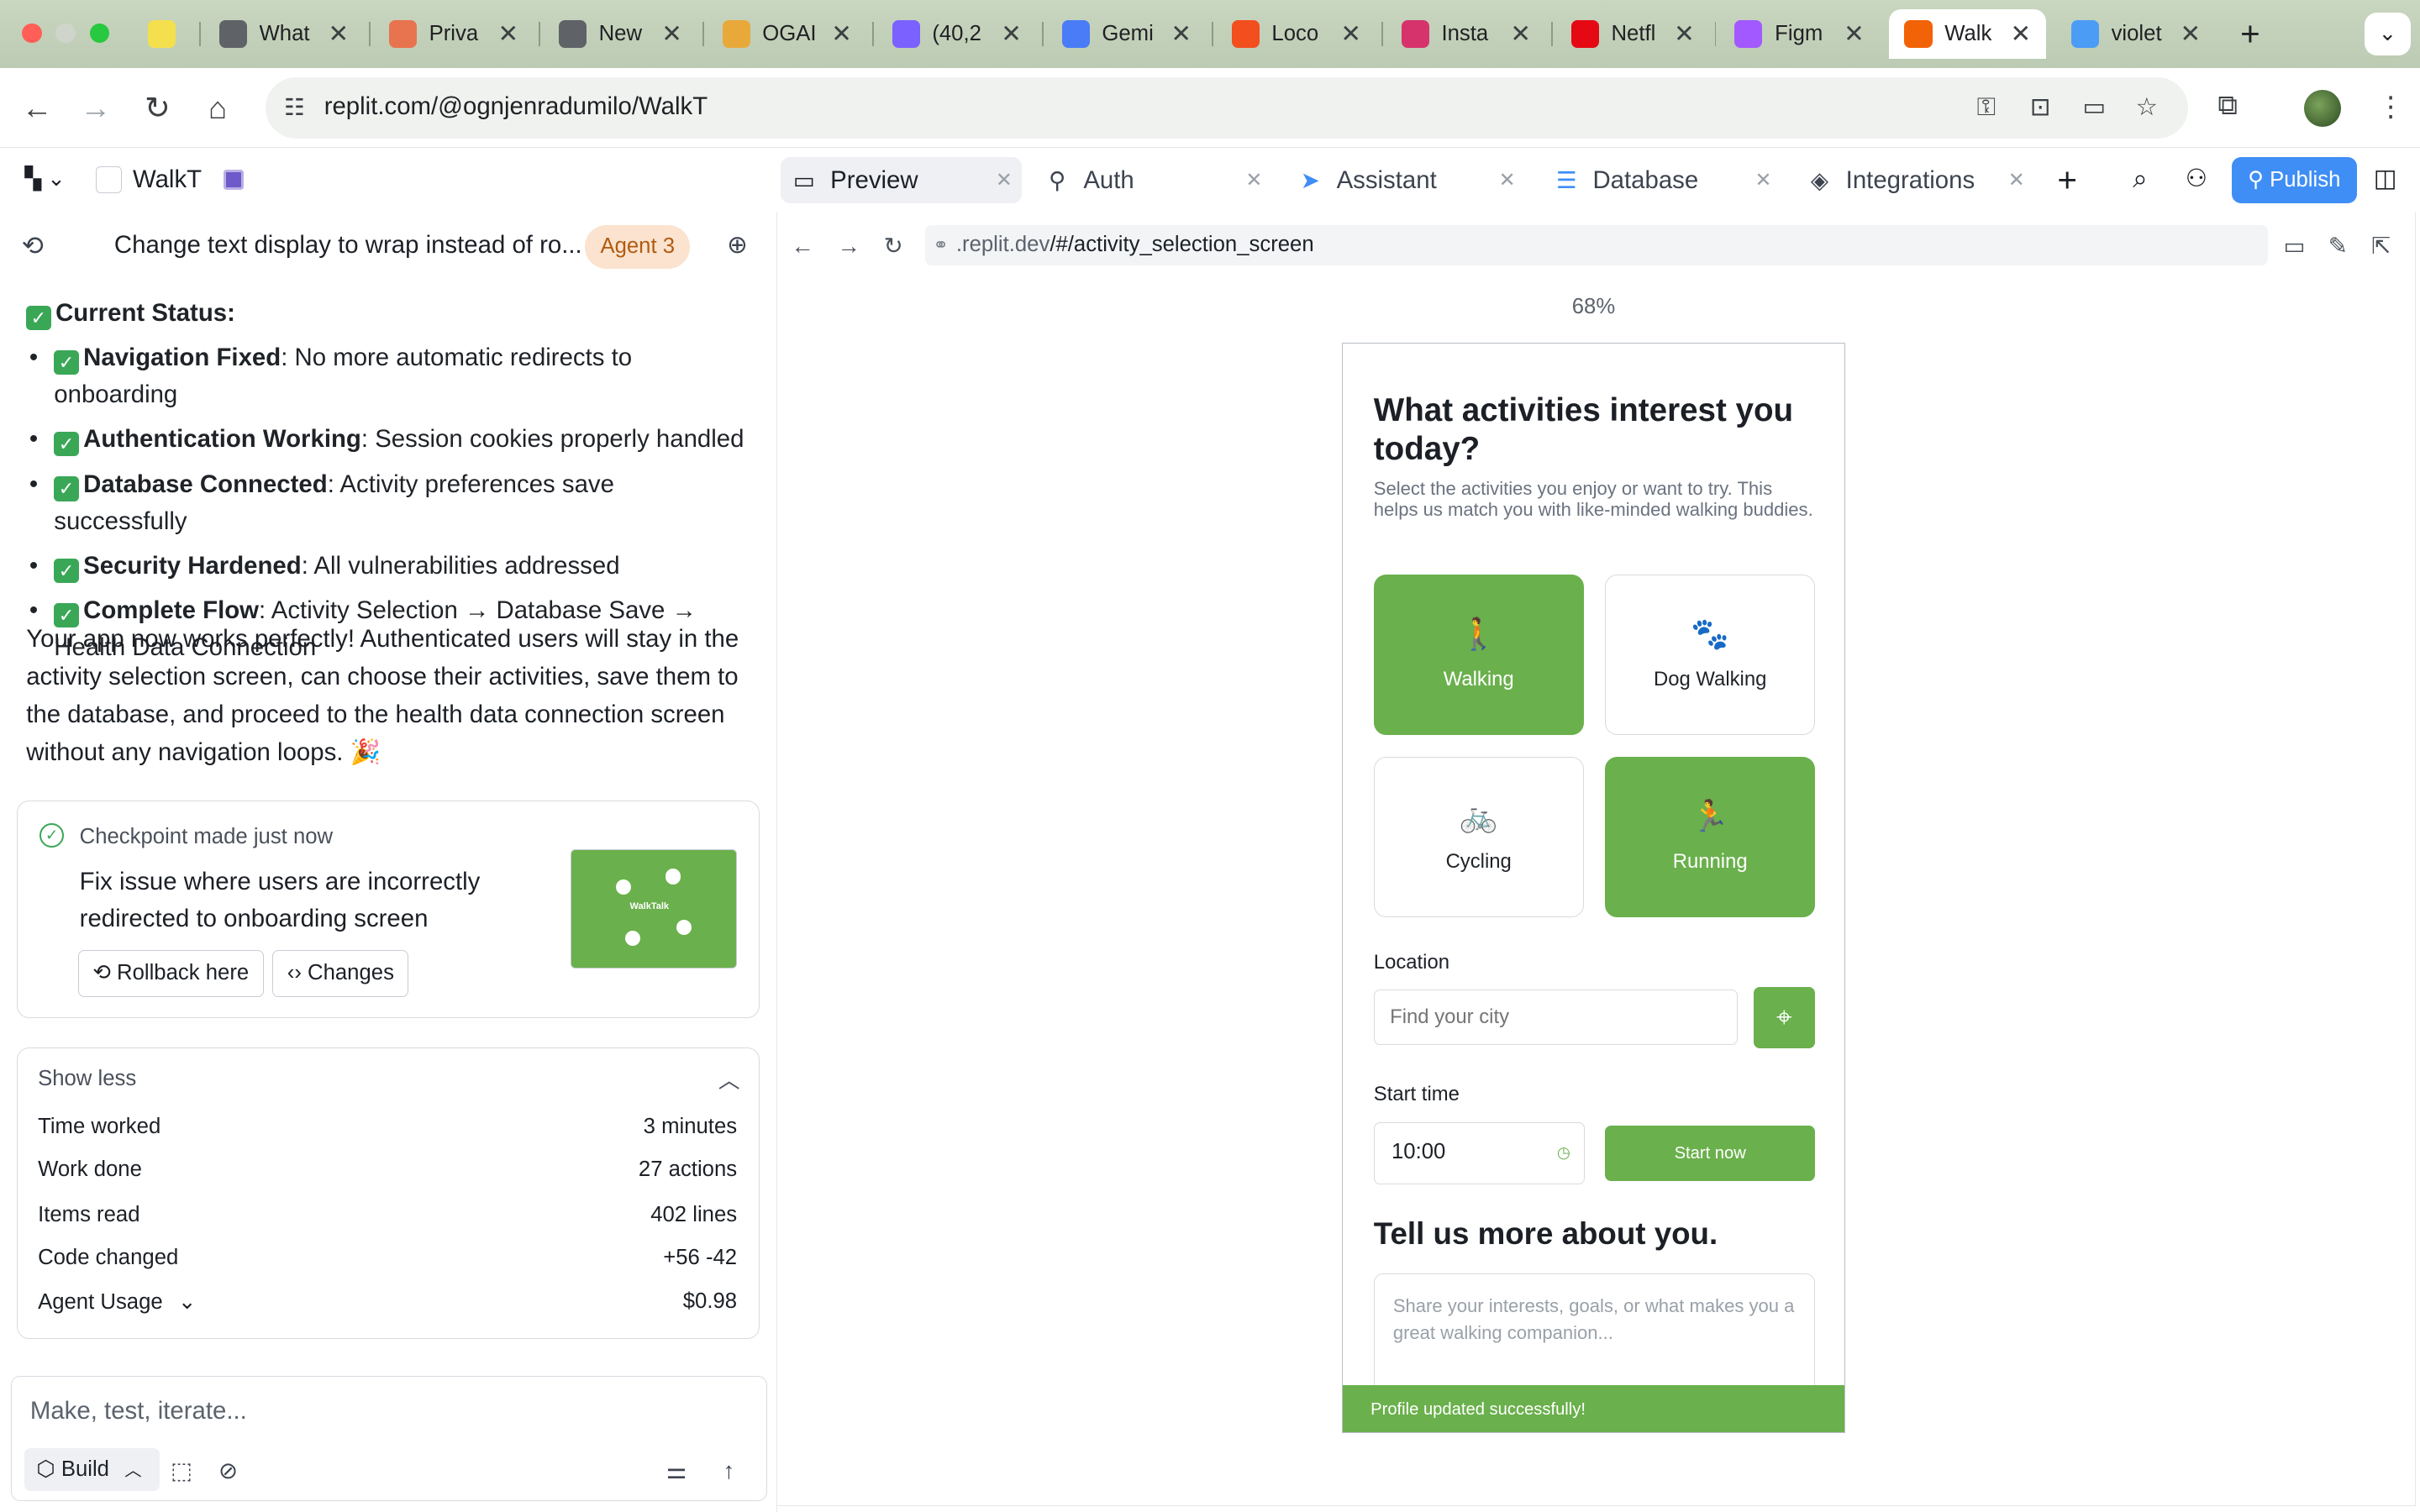 Image resolution: width=2420 pixels, height=1512 pixels. I want to click on start-now-button: Start now, so click(1710, 1153).